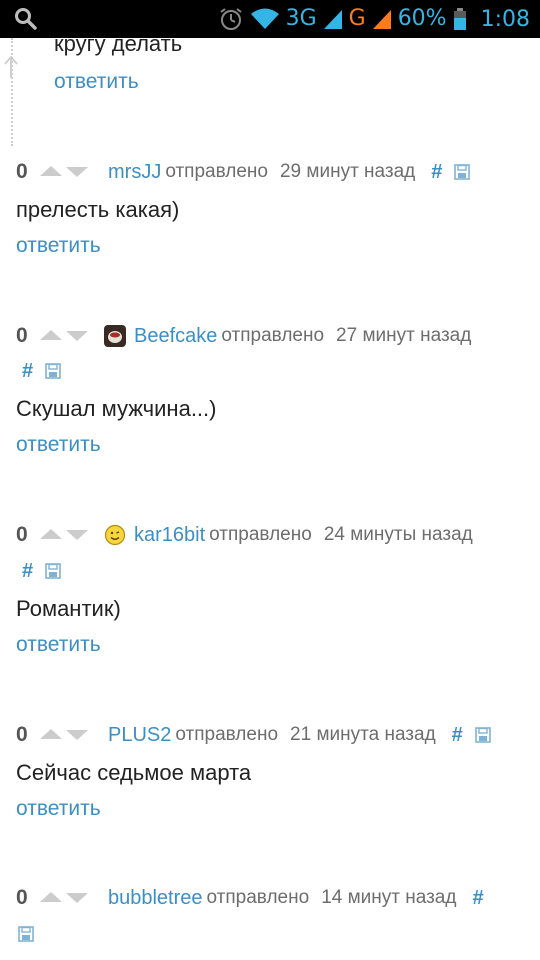 Image resolution: width=540 pixels, height=960 pixels. I want to click on comment-meta: 0 mrsJJ отправлено 29 минут назад #, so click(243, 172).